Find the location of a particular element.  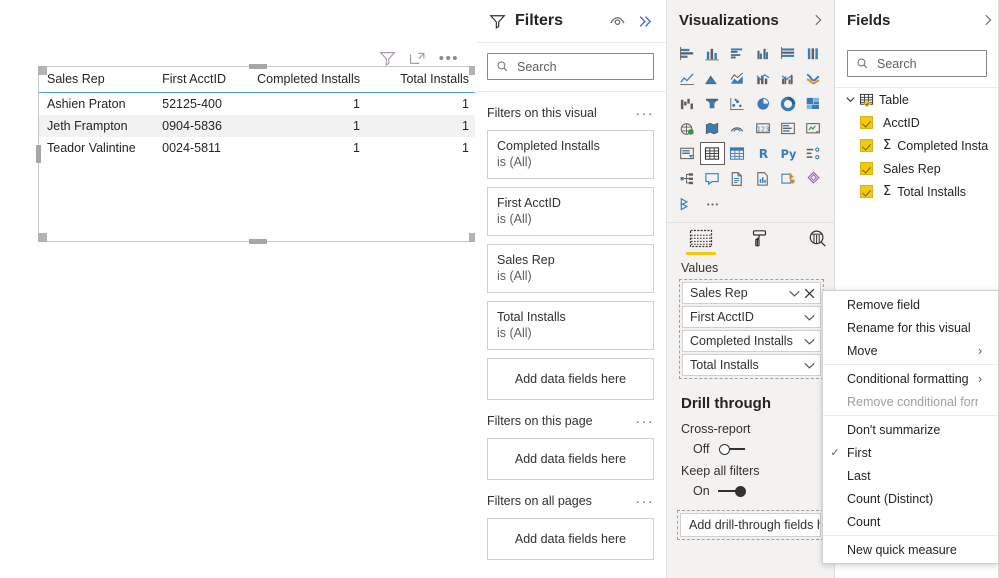

pie-chart-icon is located at coordinates (763, 103).